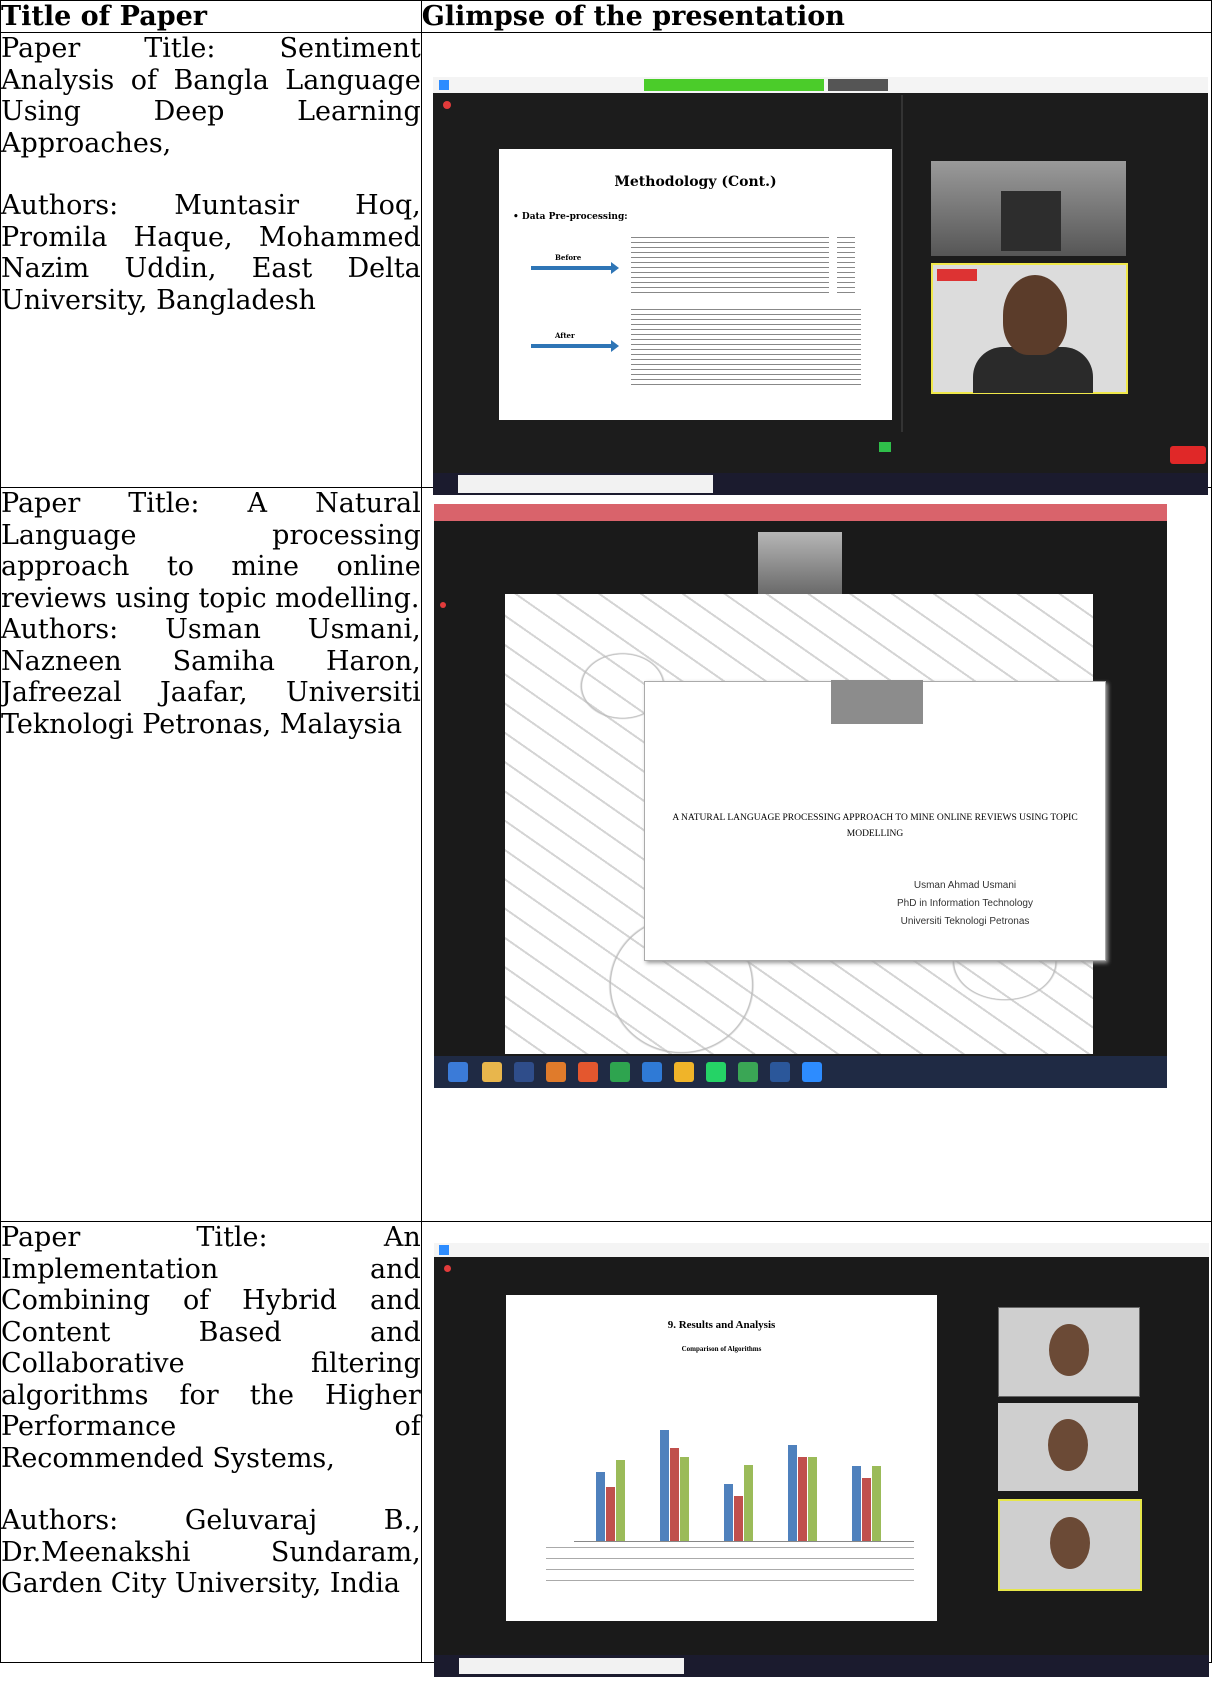  I want to click on screen-share-banner, so click(734, 85).